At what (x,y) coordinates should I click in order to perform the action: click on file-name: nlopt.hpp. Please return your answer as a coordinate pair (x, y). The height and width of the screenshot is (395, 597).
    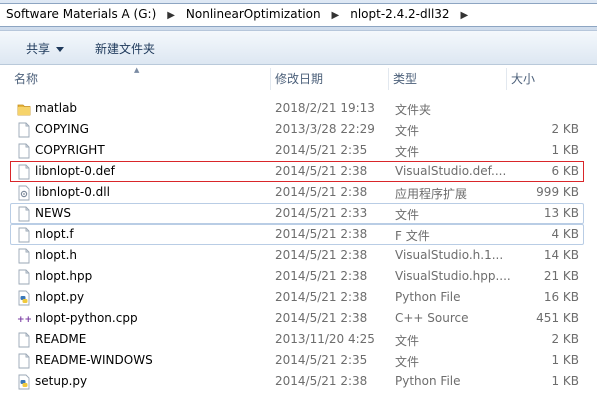
    Looking at the image, I should click on (64, 276).